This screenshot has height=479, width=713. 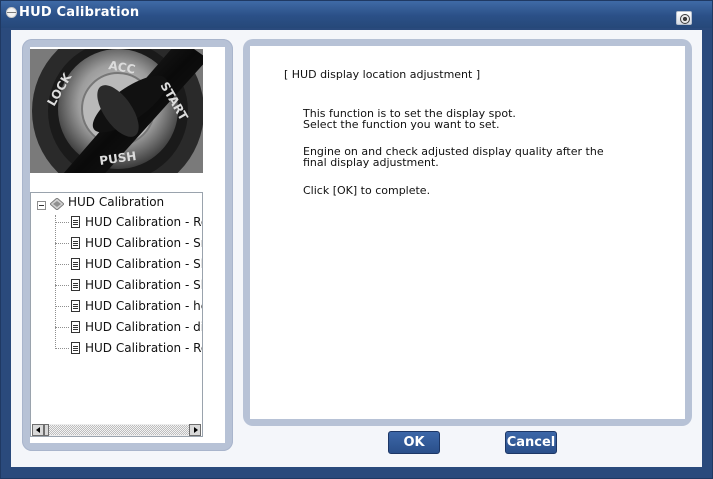 What do you see at coordinates (356, 14) in the screenshot?
I see `title-bar: HUD Calibration` at bounding box center [356, 14].